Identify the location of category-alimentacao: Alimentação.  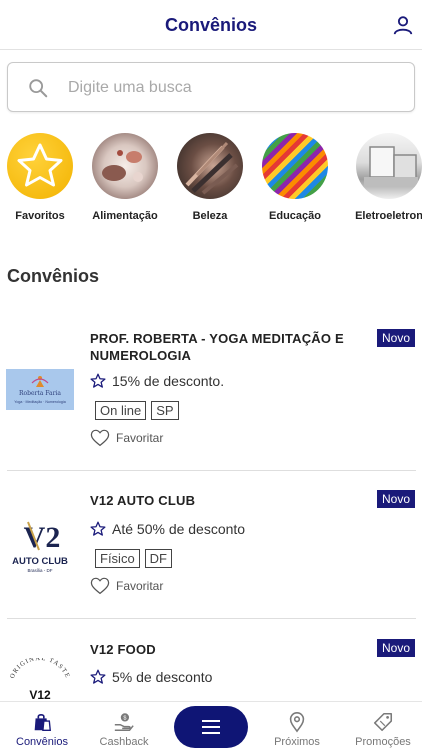
(125, 177).